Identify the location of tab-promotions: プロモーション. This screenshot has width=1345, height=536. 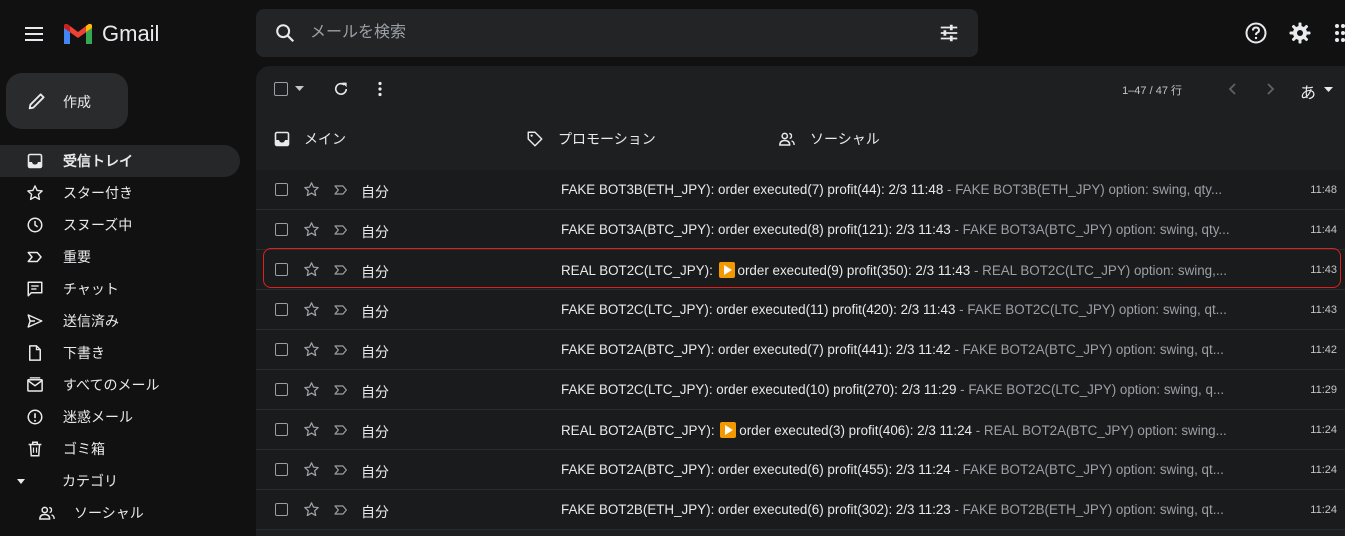
(591, 139).